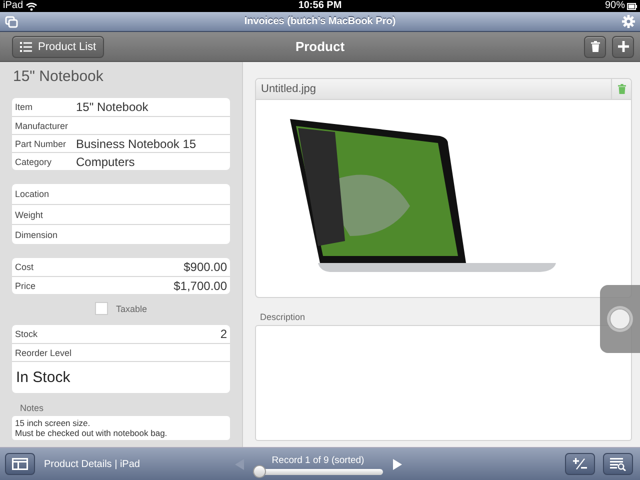 The width and height of the screenshot is (640, 480). Describe the element at coordinates (632, 6) in the screenshot. I see `battery-icon` at that location.